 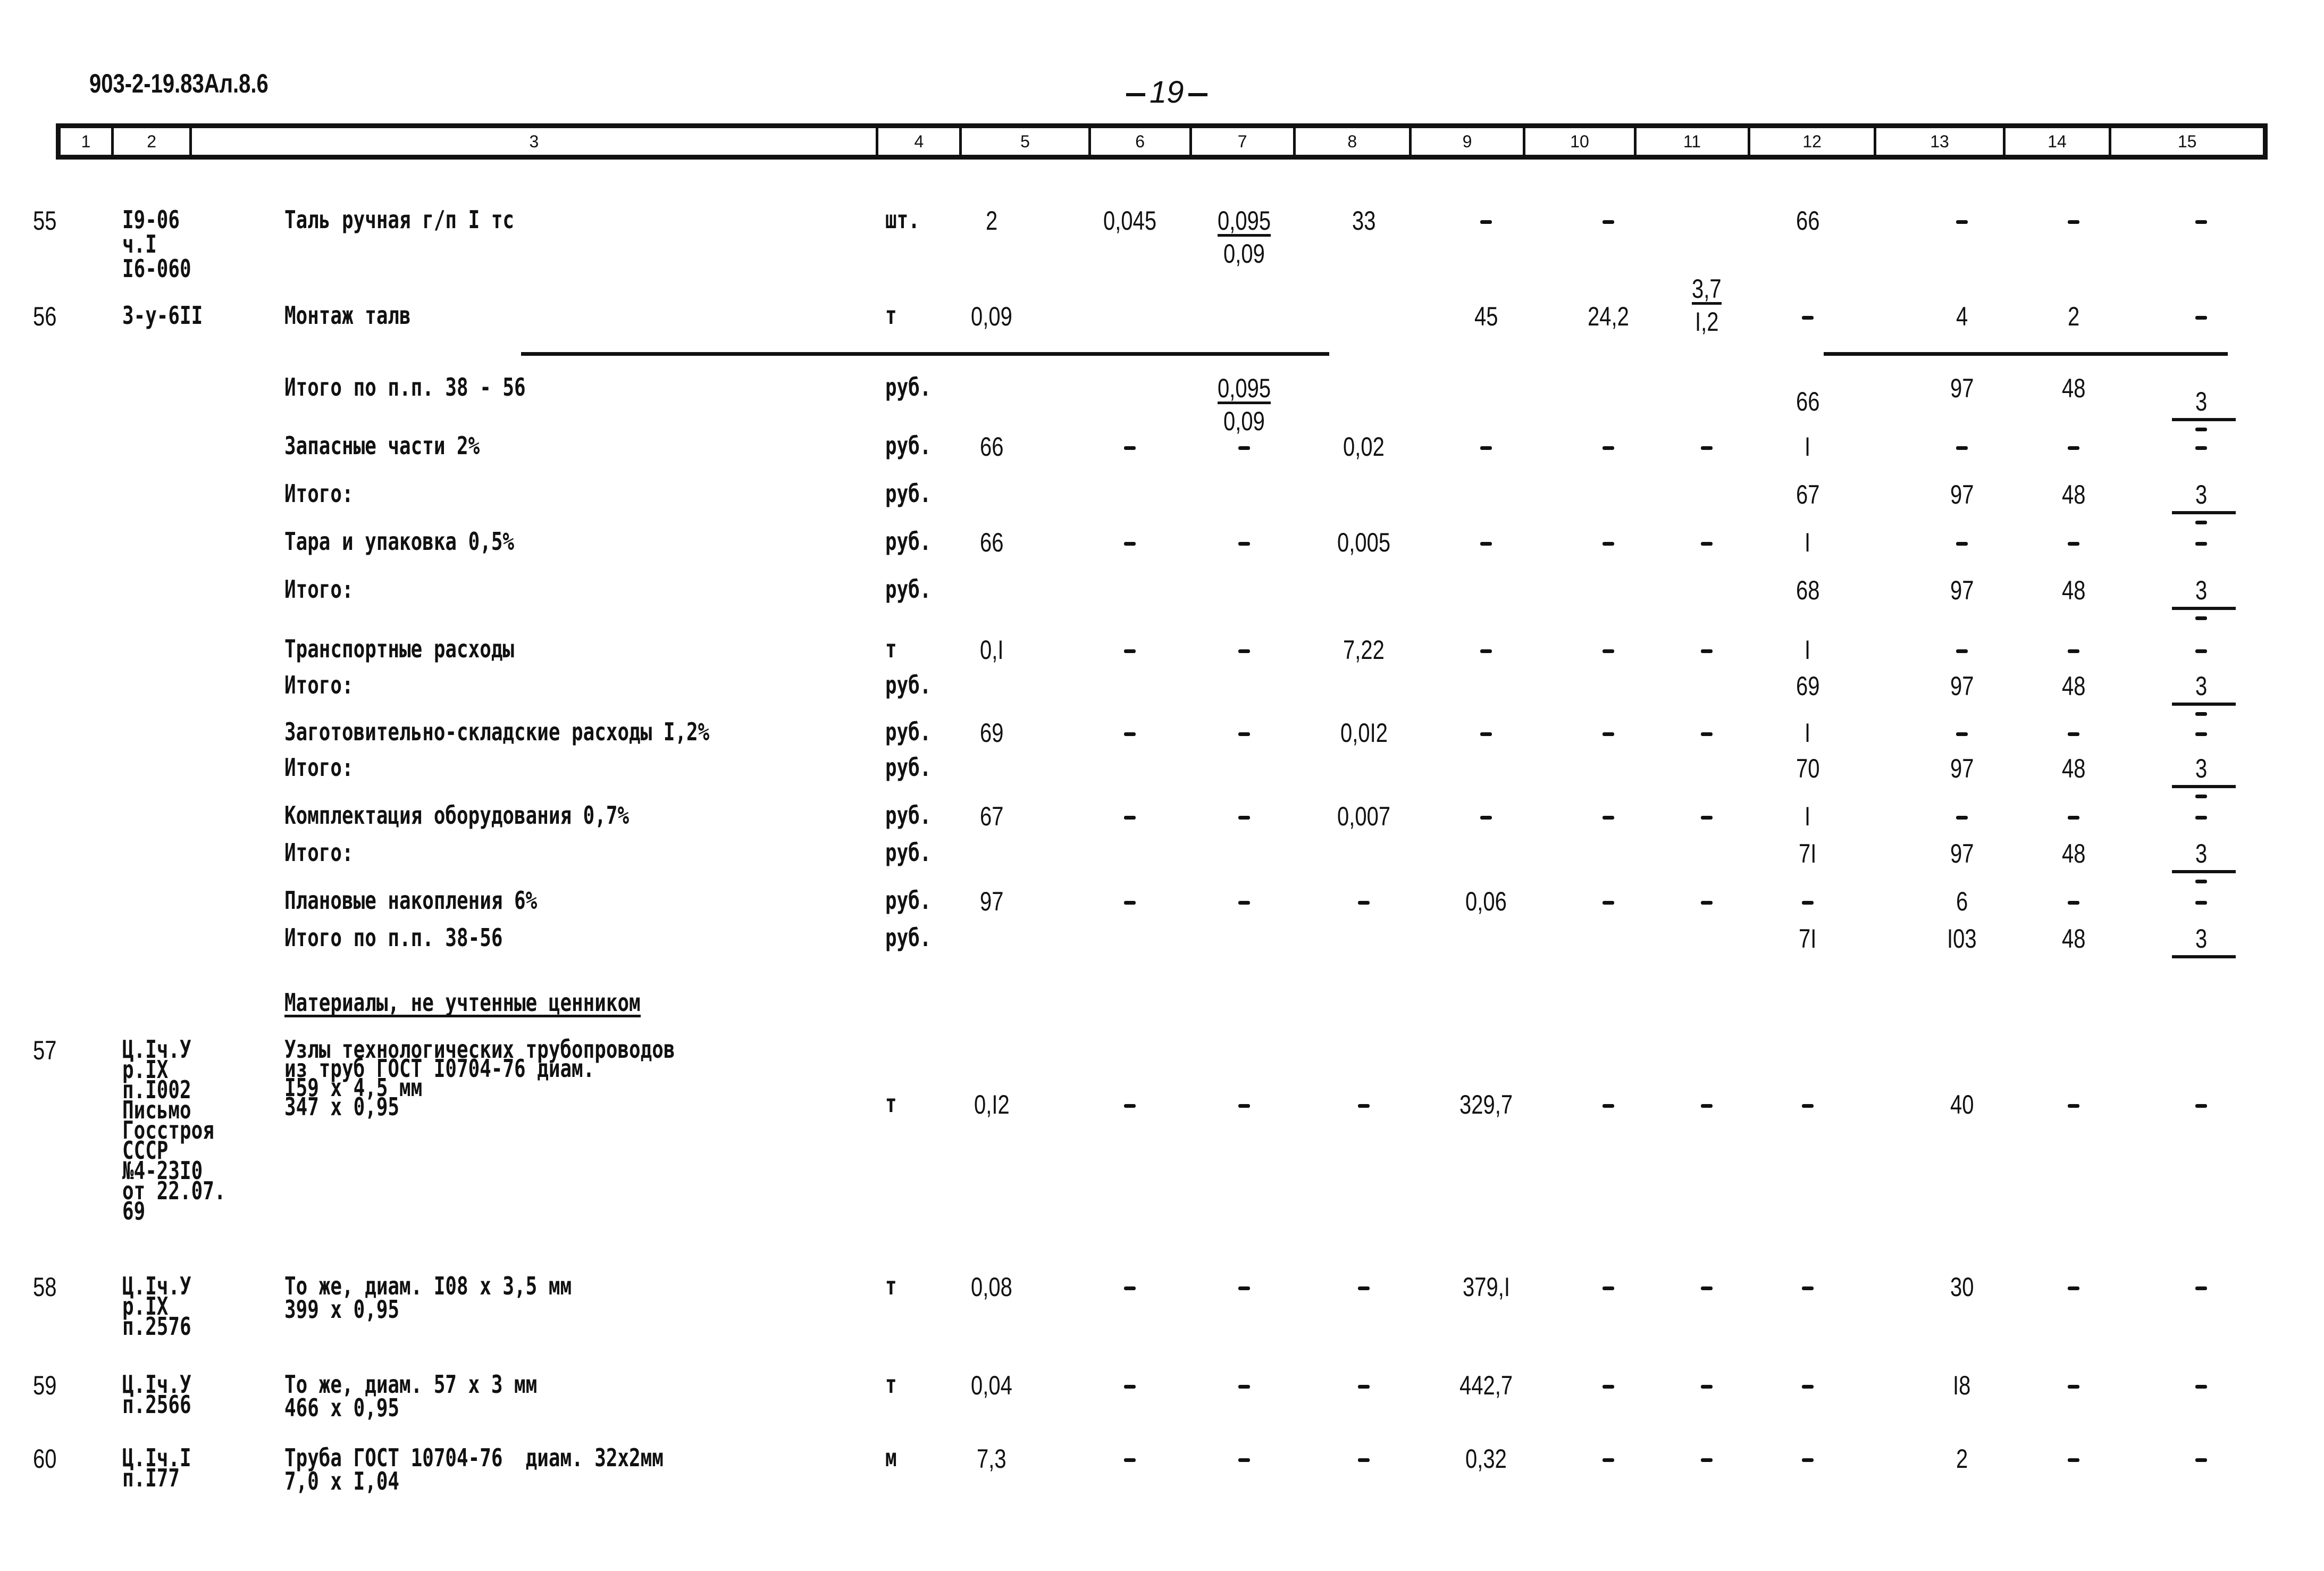 I want to click on document-code: 903-2-19.83Ал.8.6, so click(x=179, y=83).